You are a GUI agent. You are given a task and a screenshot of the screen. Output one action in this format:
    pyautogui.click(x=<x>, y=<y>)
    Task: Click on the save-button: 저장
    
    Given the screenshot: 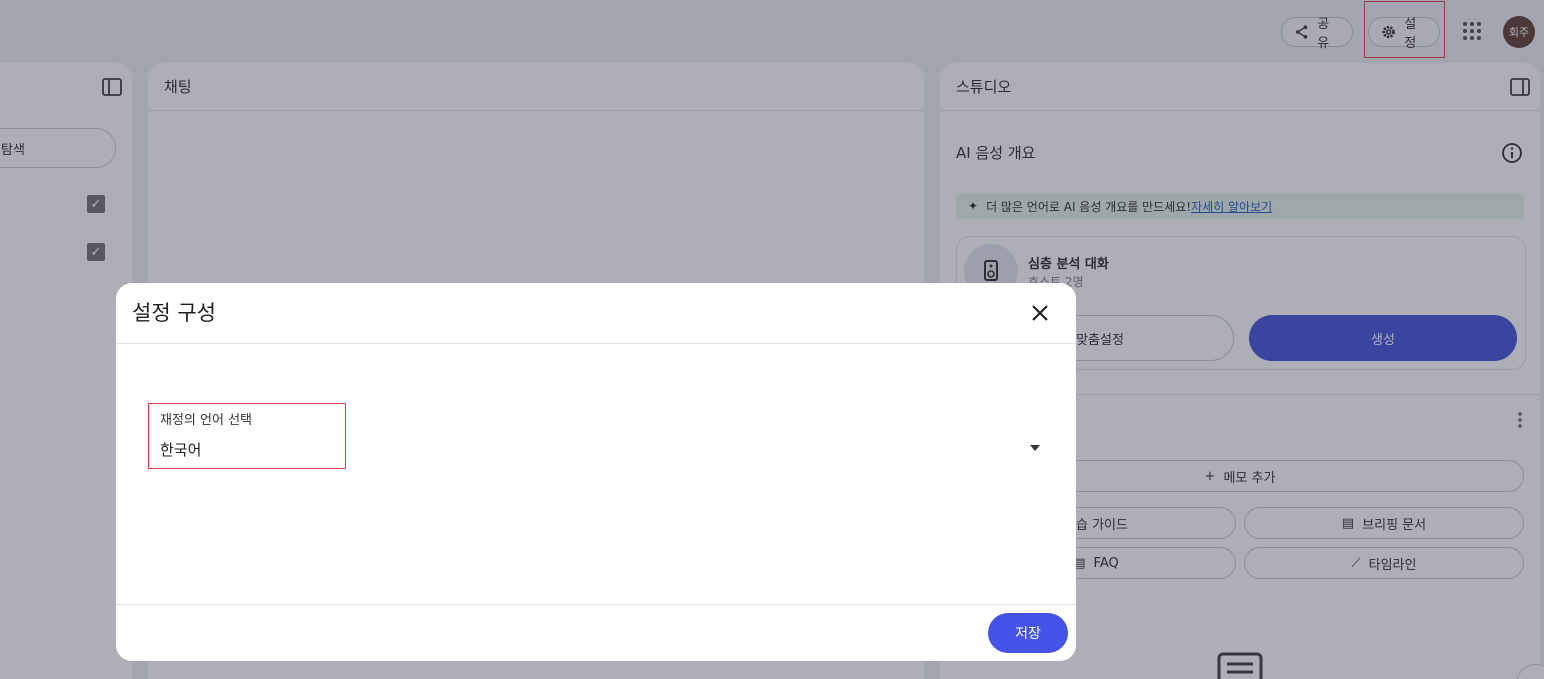 What is the action you would take?
    pyautogui.click(x=1028, y=633)
    